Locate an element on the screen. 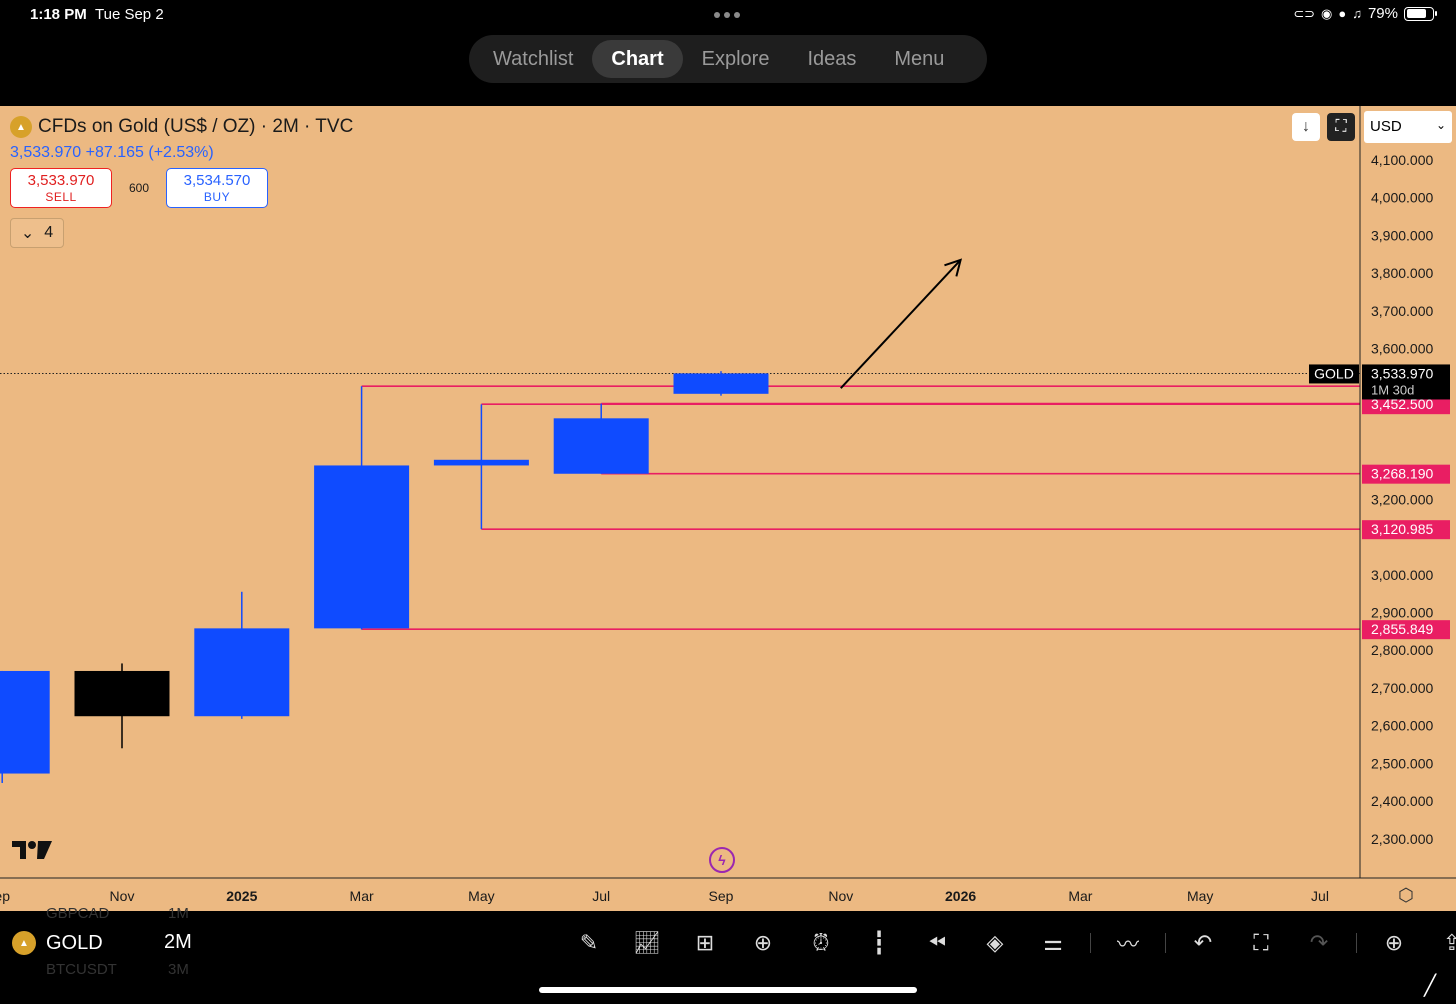 This screenshot has width=1456, height=1004. buy-button: 3,534.570 BUY is located at coordinates (217, 188).